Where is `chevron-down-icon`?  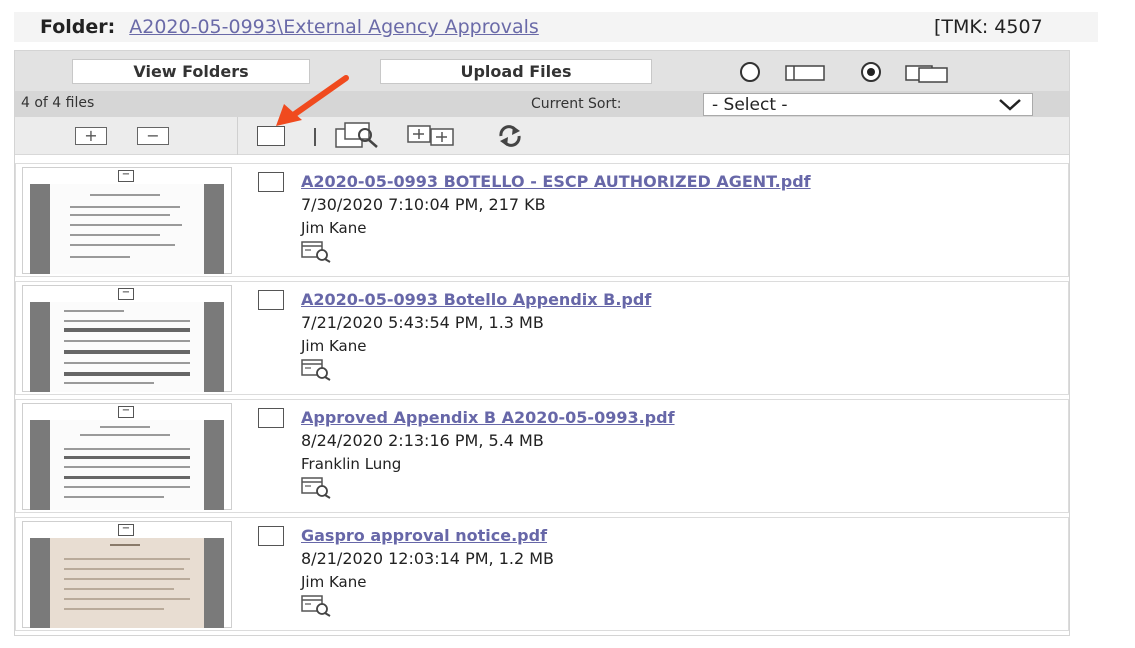 chevron-down-icon is located at coordinates (1010, 105).